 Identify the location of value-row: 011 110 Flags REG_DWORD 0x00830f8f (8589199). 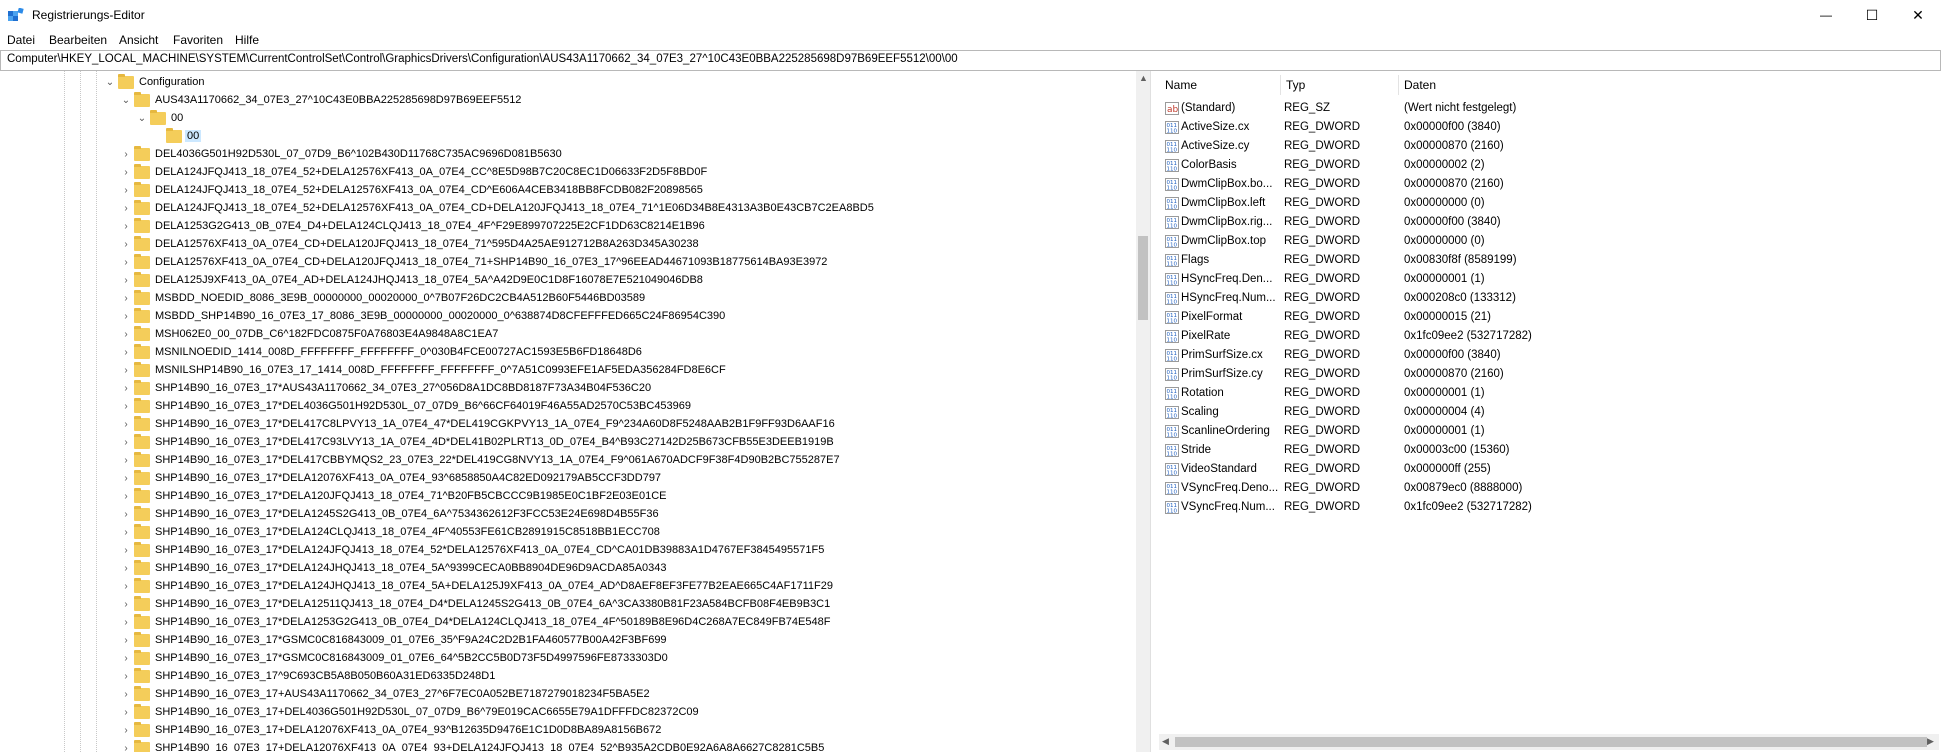
(1549, 260).